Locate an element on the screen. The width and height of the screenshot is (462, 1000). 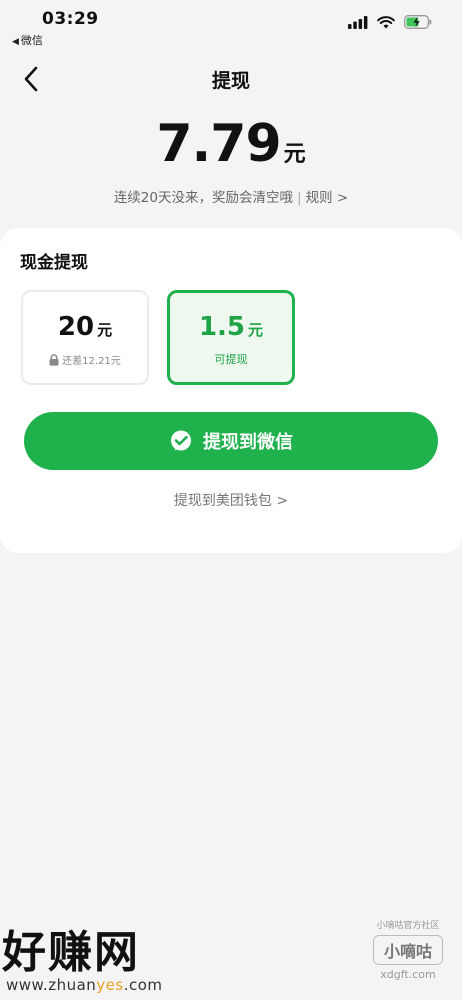
option-amount-value: 1.5 is located at coordinates (222, 327).